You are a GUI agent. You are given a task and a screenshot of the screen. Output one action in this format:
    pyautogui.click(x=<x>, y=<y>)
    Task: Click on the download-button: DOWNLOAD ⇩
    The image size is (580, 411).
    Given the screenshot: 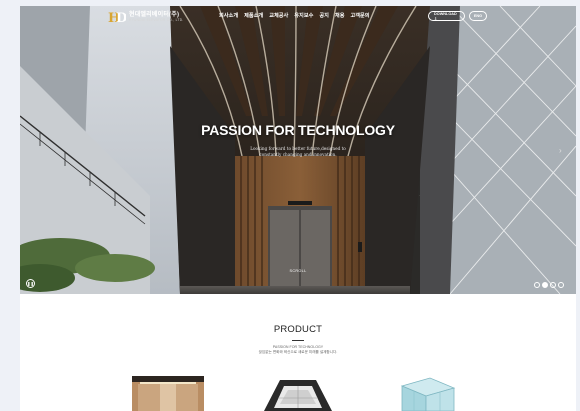 What is the action you would take?
    pyautogui.click(x=446, y=16)
    